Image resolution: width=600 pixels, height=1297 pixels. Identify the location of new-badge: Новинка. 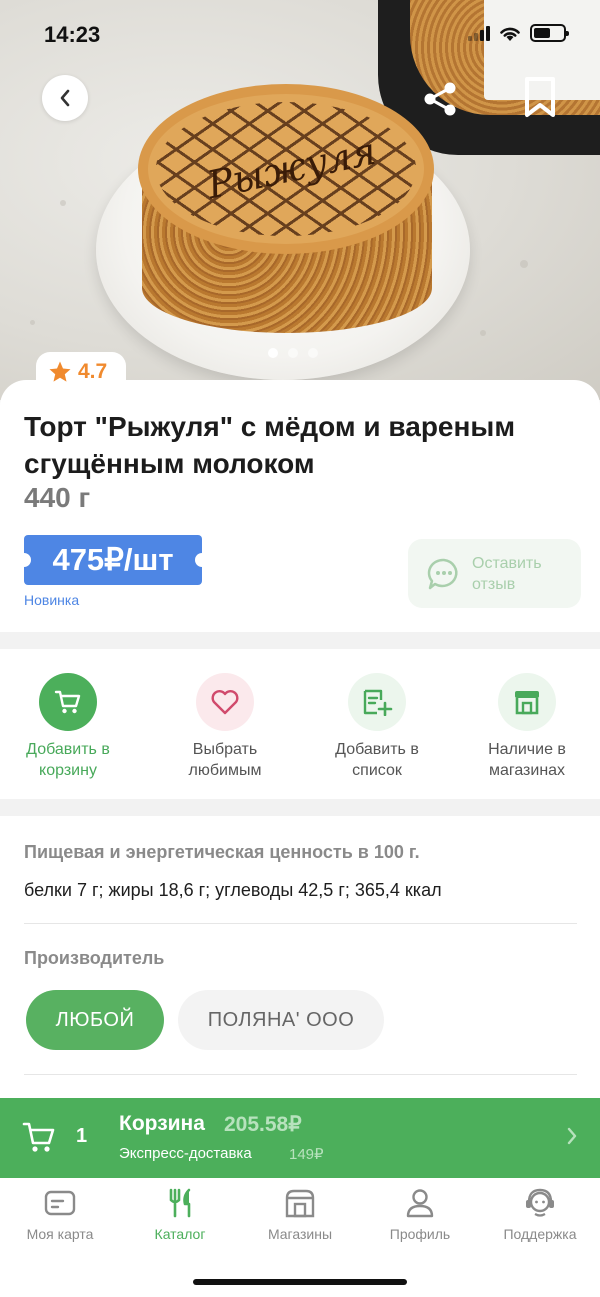
(52, 600).